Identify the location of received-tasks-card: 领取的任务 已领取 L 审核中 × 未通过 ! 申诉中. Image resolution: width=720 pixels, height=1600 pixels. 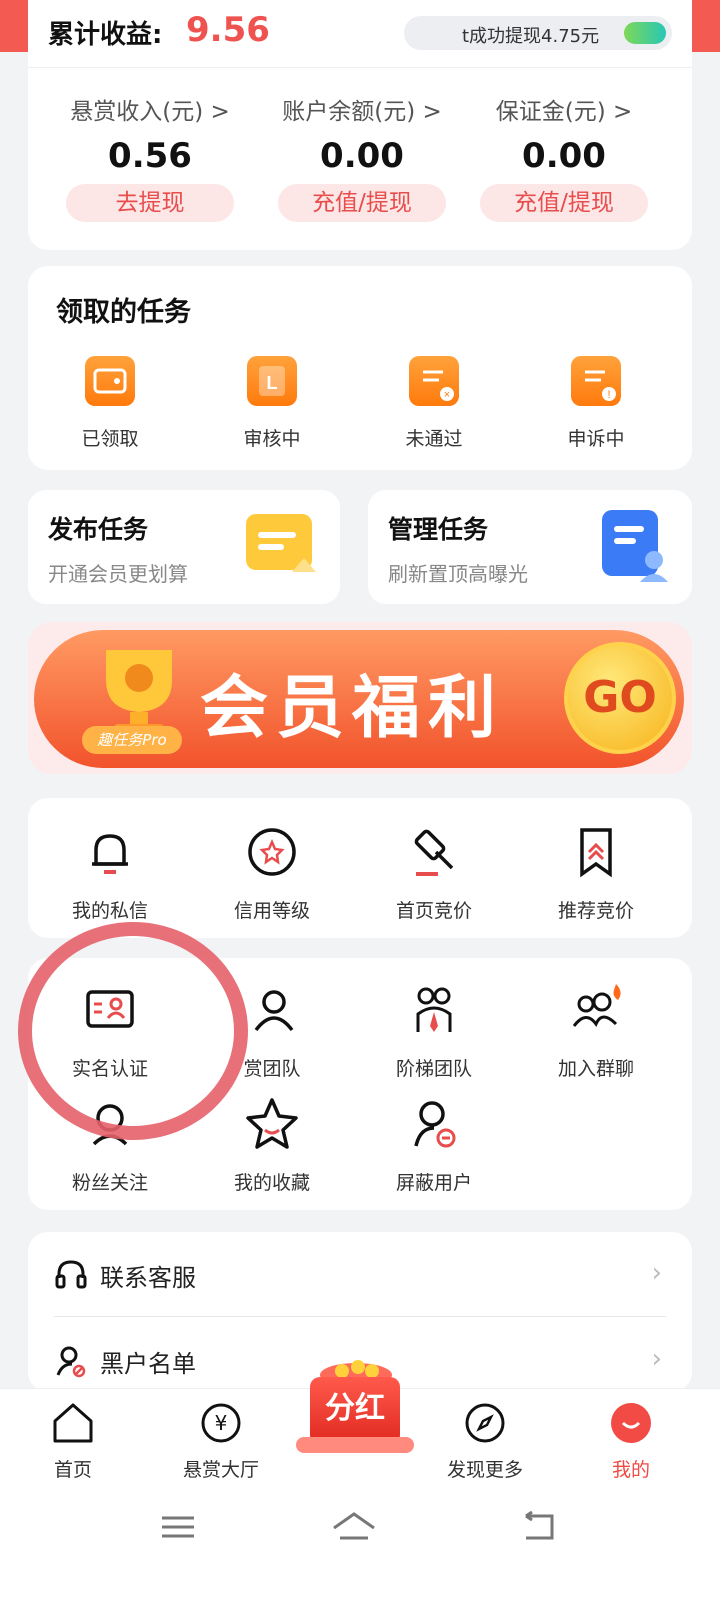
(360, 368).